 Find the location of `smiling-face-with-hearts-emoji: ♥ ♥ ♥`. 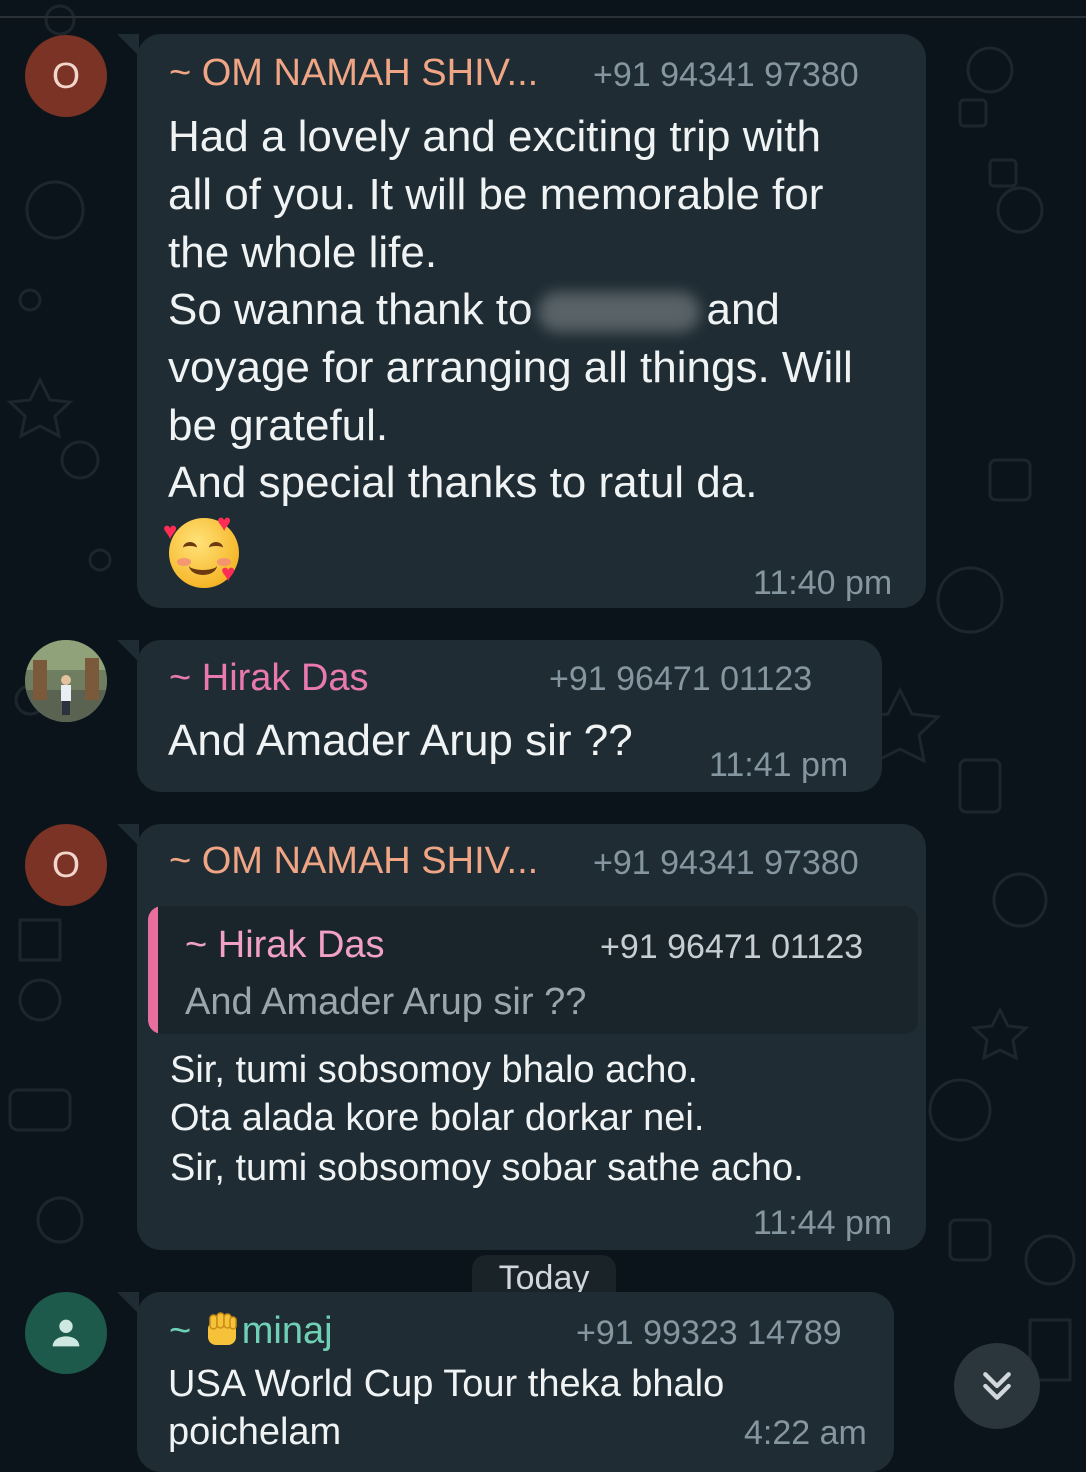

smiling-face-with-hearts-emoji: ♥ ♥ ♥ is located at coordinates (201, 550).